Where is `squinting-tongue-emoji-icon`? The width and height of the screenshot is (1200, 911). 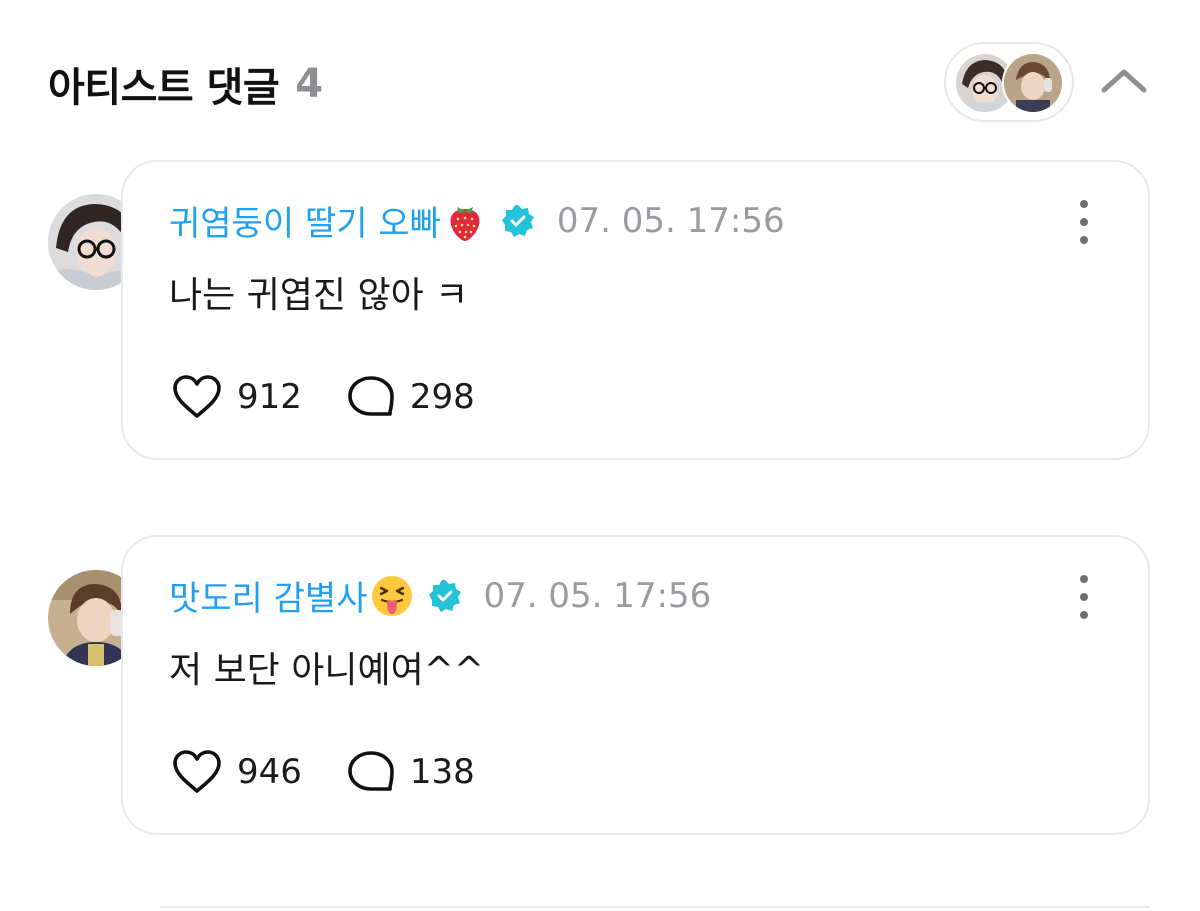
squinting-tongue-emoji-icon is located at coordinates (392, 596).